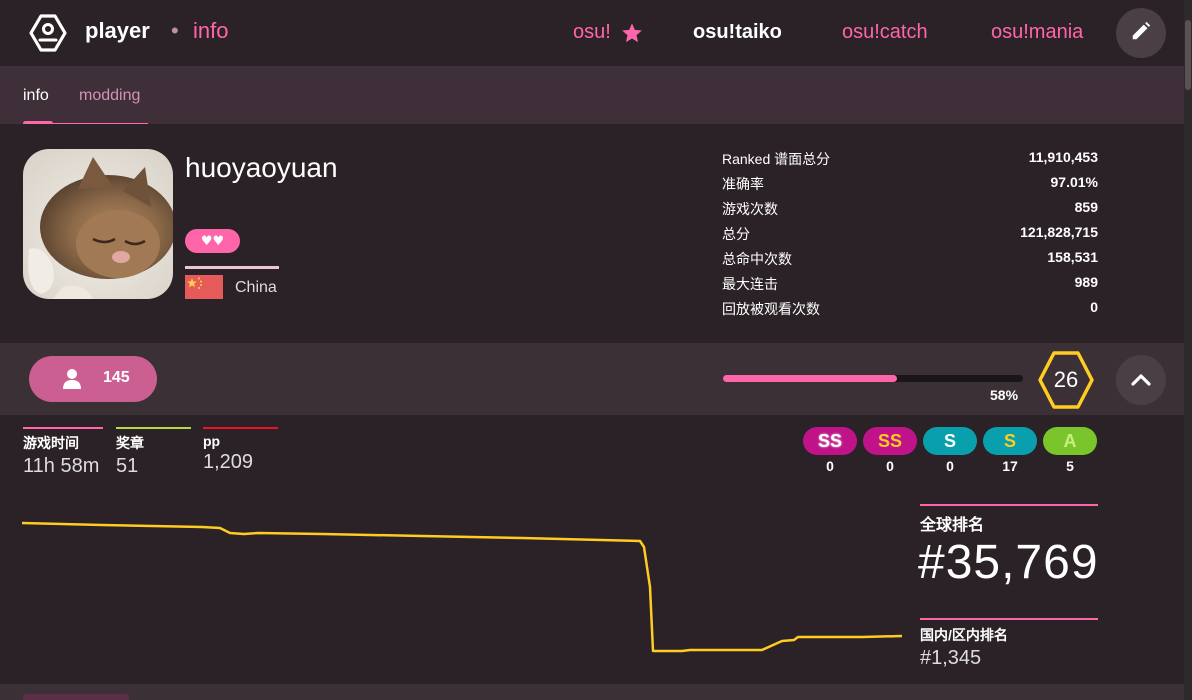 This screenshot has width=1192, height=700. I want to click on grade-ss: SS 0, so click(890, 450).